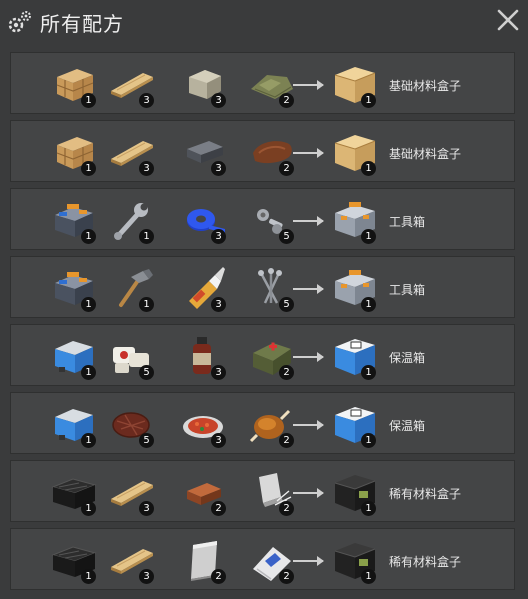  I want to click on panel-header: 所有配方, so click(264, 22).